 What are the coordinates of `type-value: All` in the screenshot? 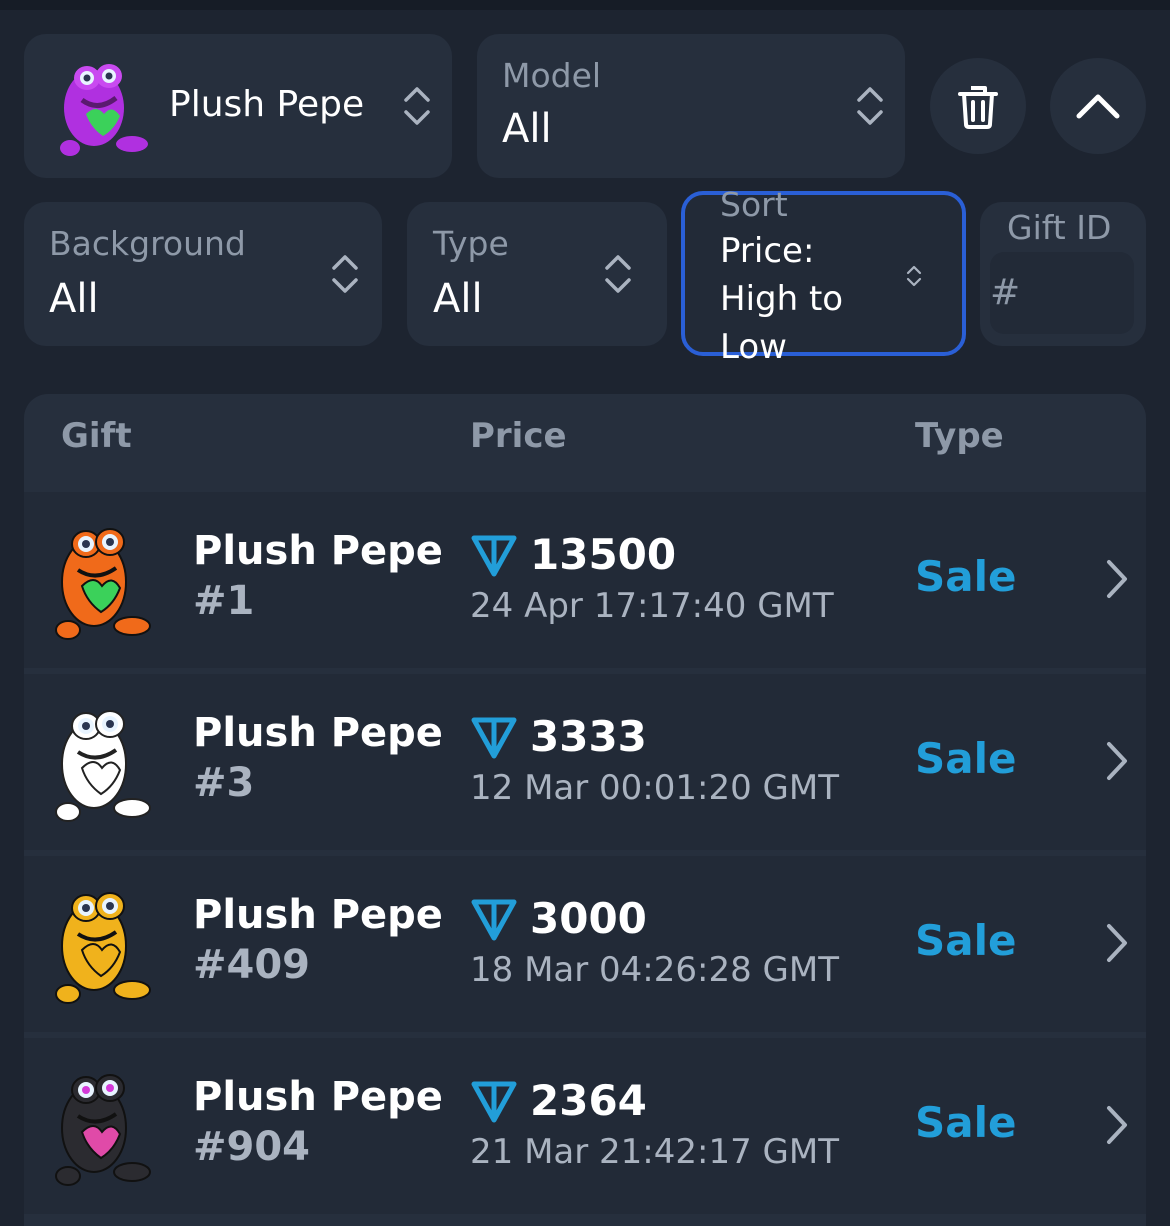 It's located at (458, 299).